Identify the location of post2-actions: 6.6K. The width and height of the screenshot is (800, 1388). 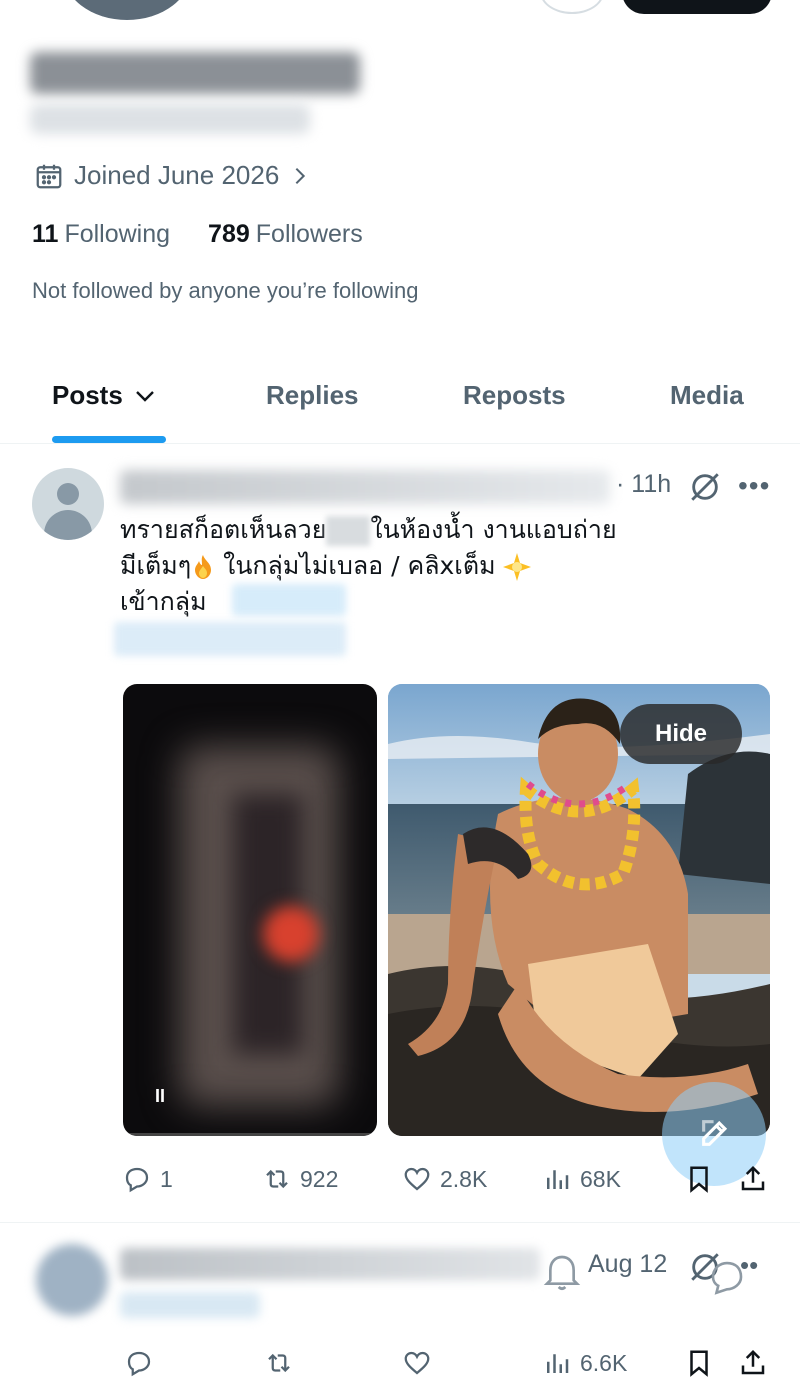
(400, 1368).